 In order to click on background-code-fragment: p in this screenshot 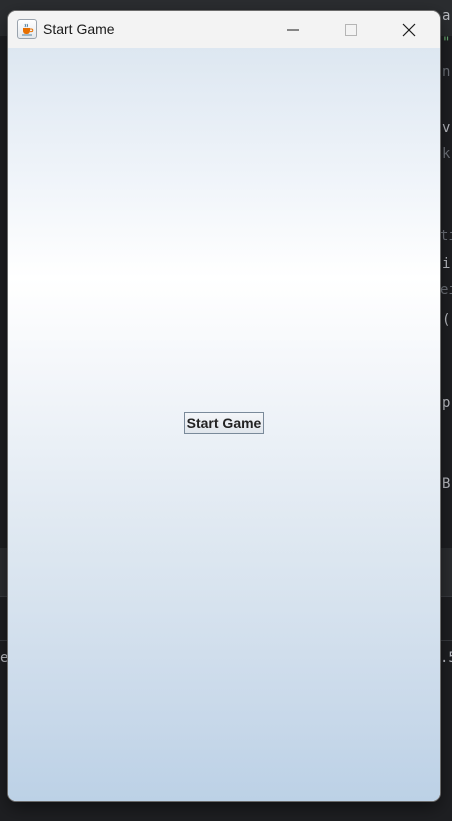, I will do `click(446, 403)`.